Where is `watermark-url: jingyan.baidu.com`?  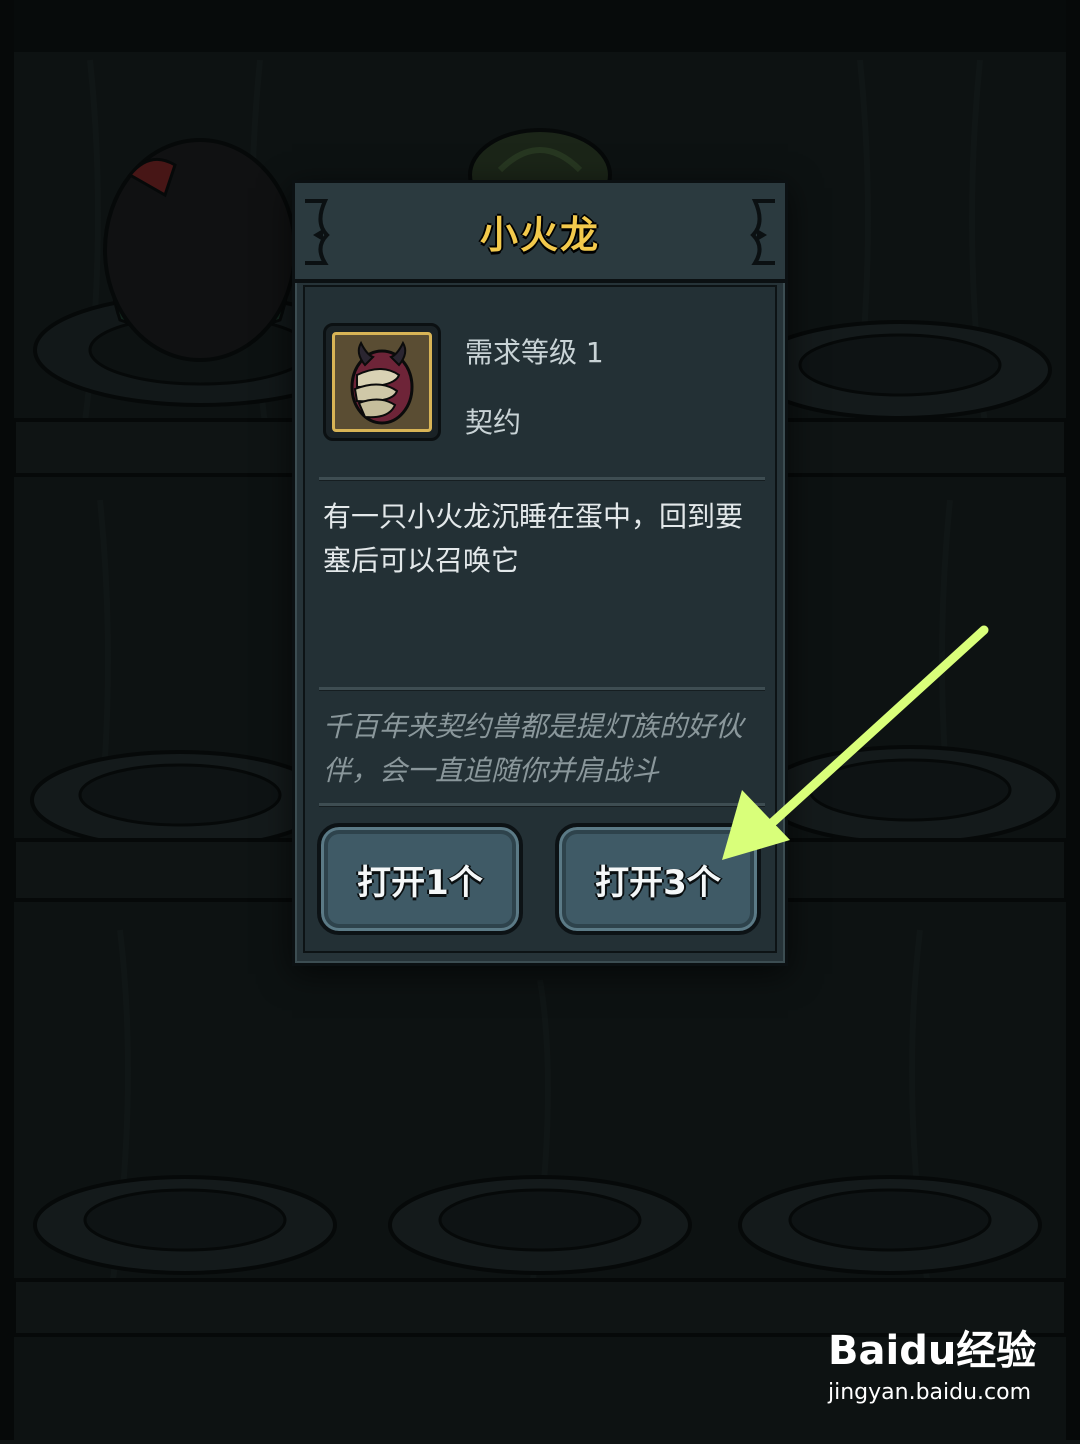 watermark-url: jingyan.baidu.com is located at coordinates (930, 1392).